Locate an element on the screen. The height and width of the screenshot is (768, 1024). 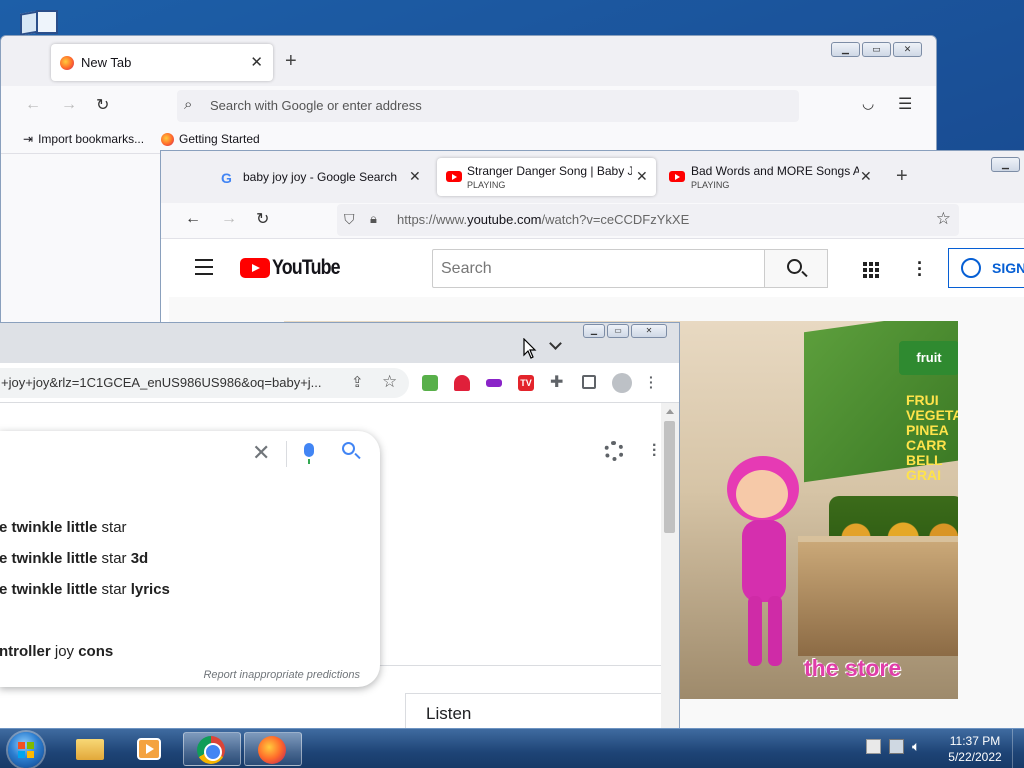
listen-label: Listen is located at coordinates (448, 714).